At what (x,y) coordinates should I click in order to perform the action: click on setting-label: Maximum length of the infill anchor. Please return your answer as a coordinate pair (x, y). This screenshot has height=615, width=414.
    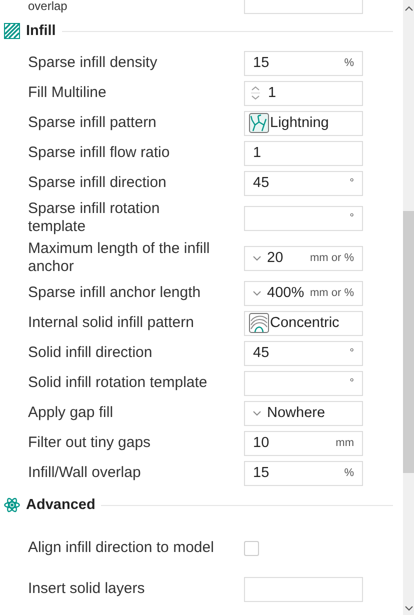
    Looking at the image, I should click on (119, 258).